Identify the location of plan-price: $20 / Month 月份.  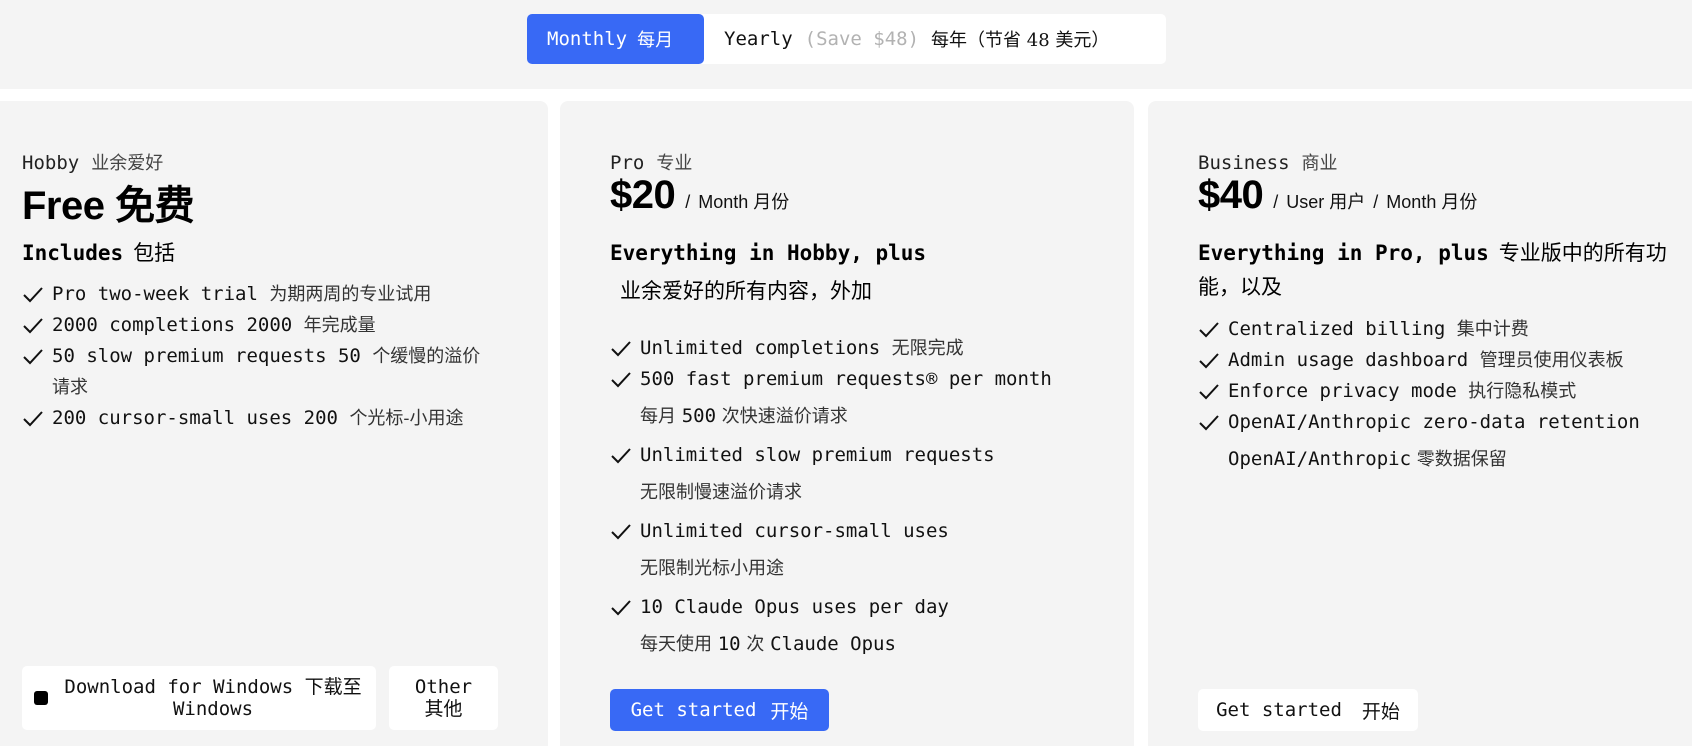
(699, 195).